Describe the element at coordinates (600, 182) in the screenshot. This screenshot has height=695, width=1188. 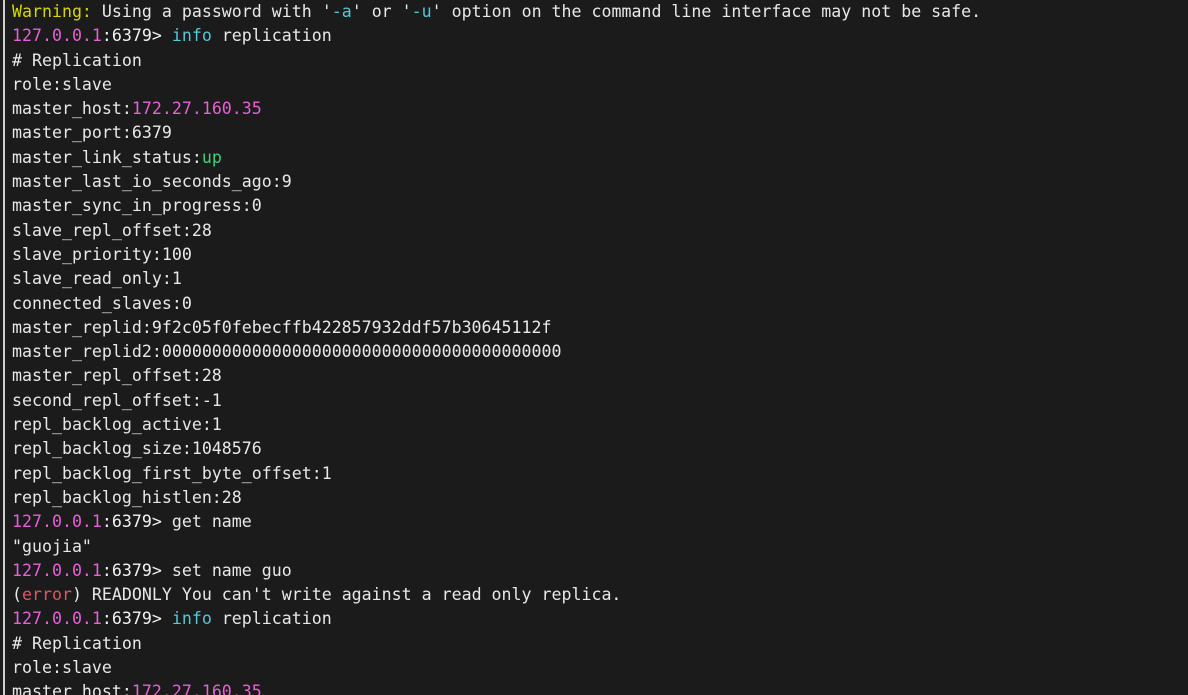
I see `line-master-last-io: master_last_io_seconds_ago:9` at that location.